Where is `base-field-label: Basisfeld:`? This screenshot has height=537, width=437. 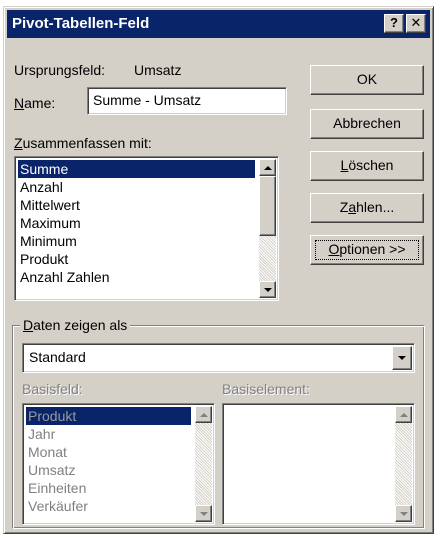 base-field-label: Basisfeld: is located at coordinates (52, 389).